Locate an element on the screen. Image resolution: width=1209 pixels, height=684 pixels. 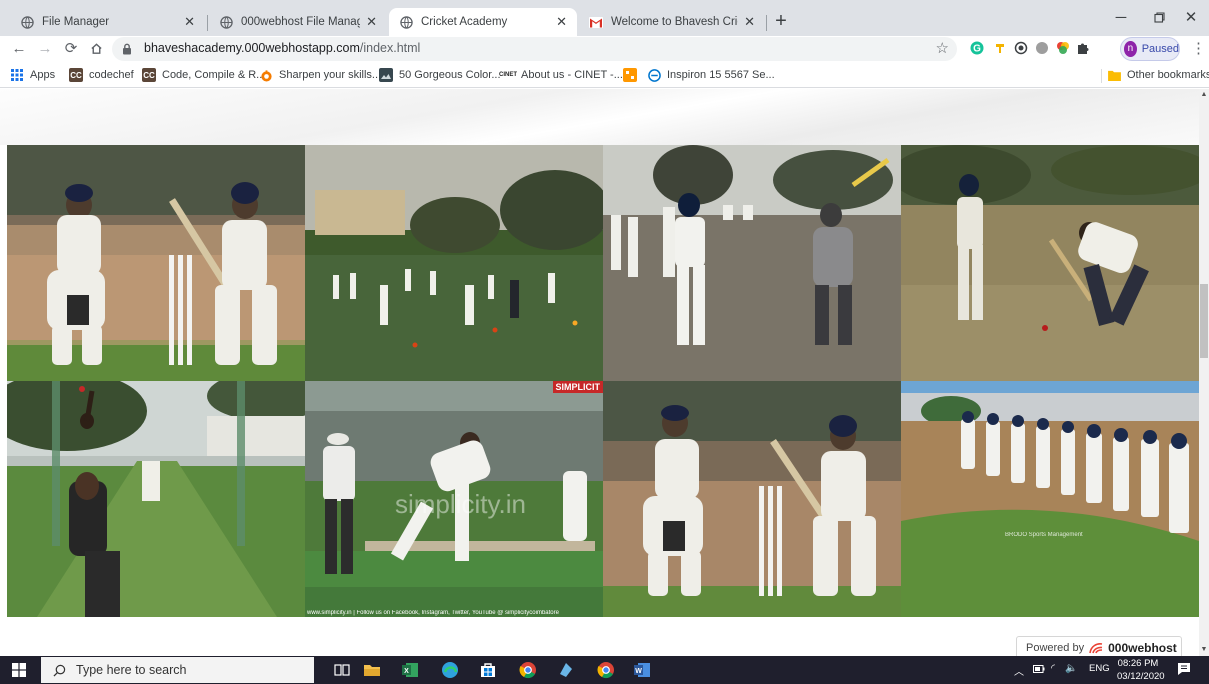
excel-icon: X is located at coordinates (410, 670).